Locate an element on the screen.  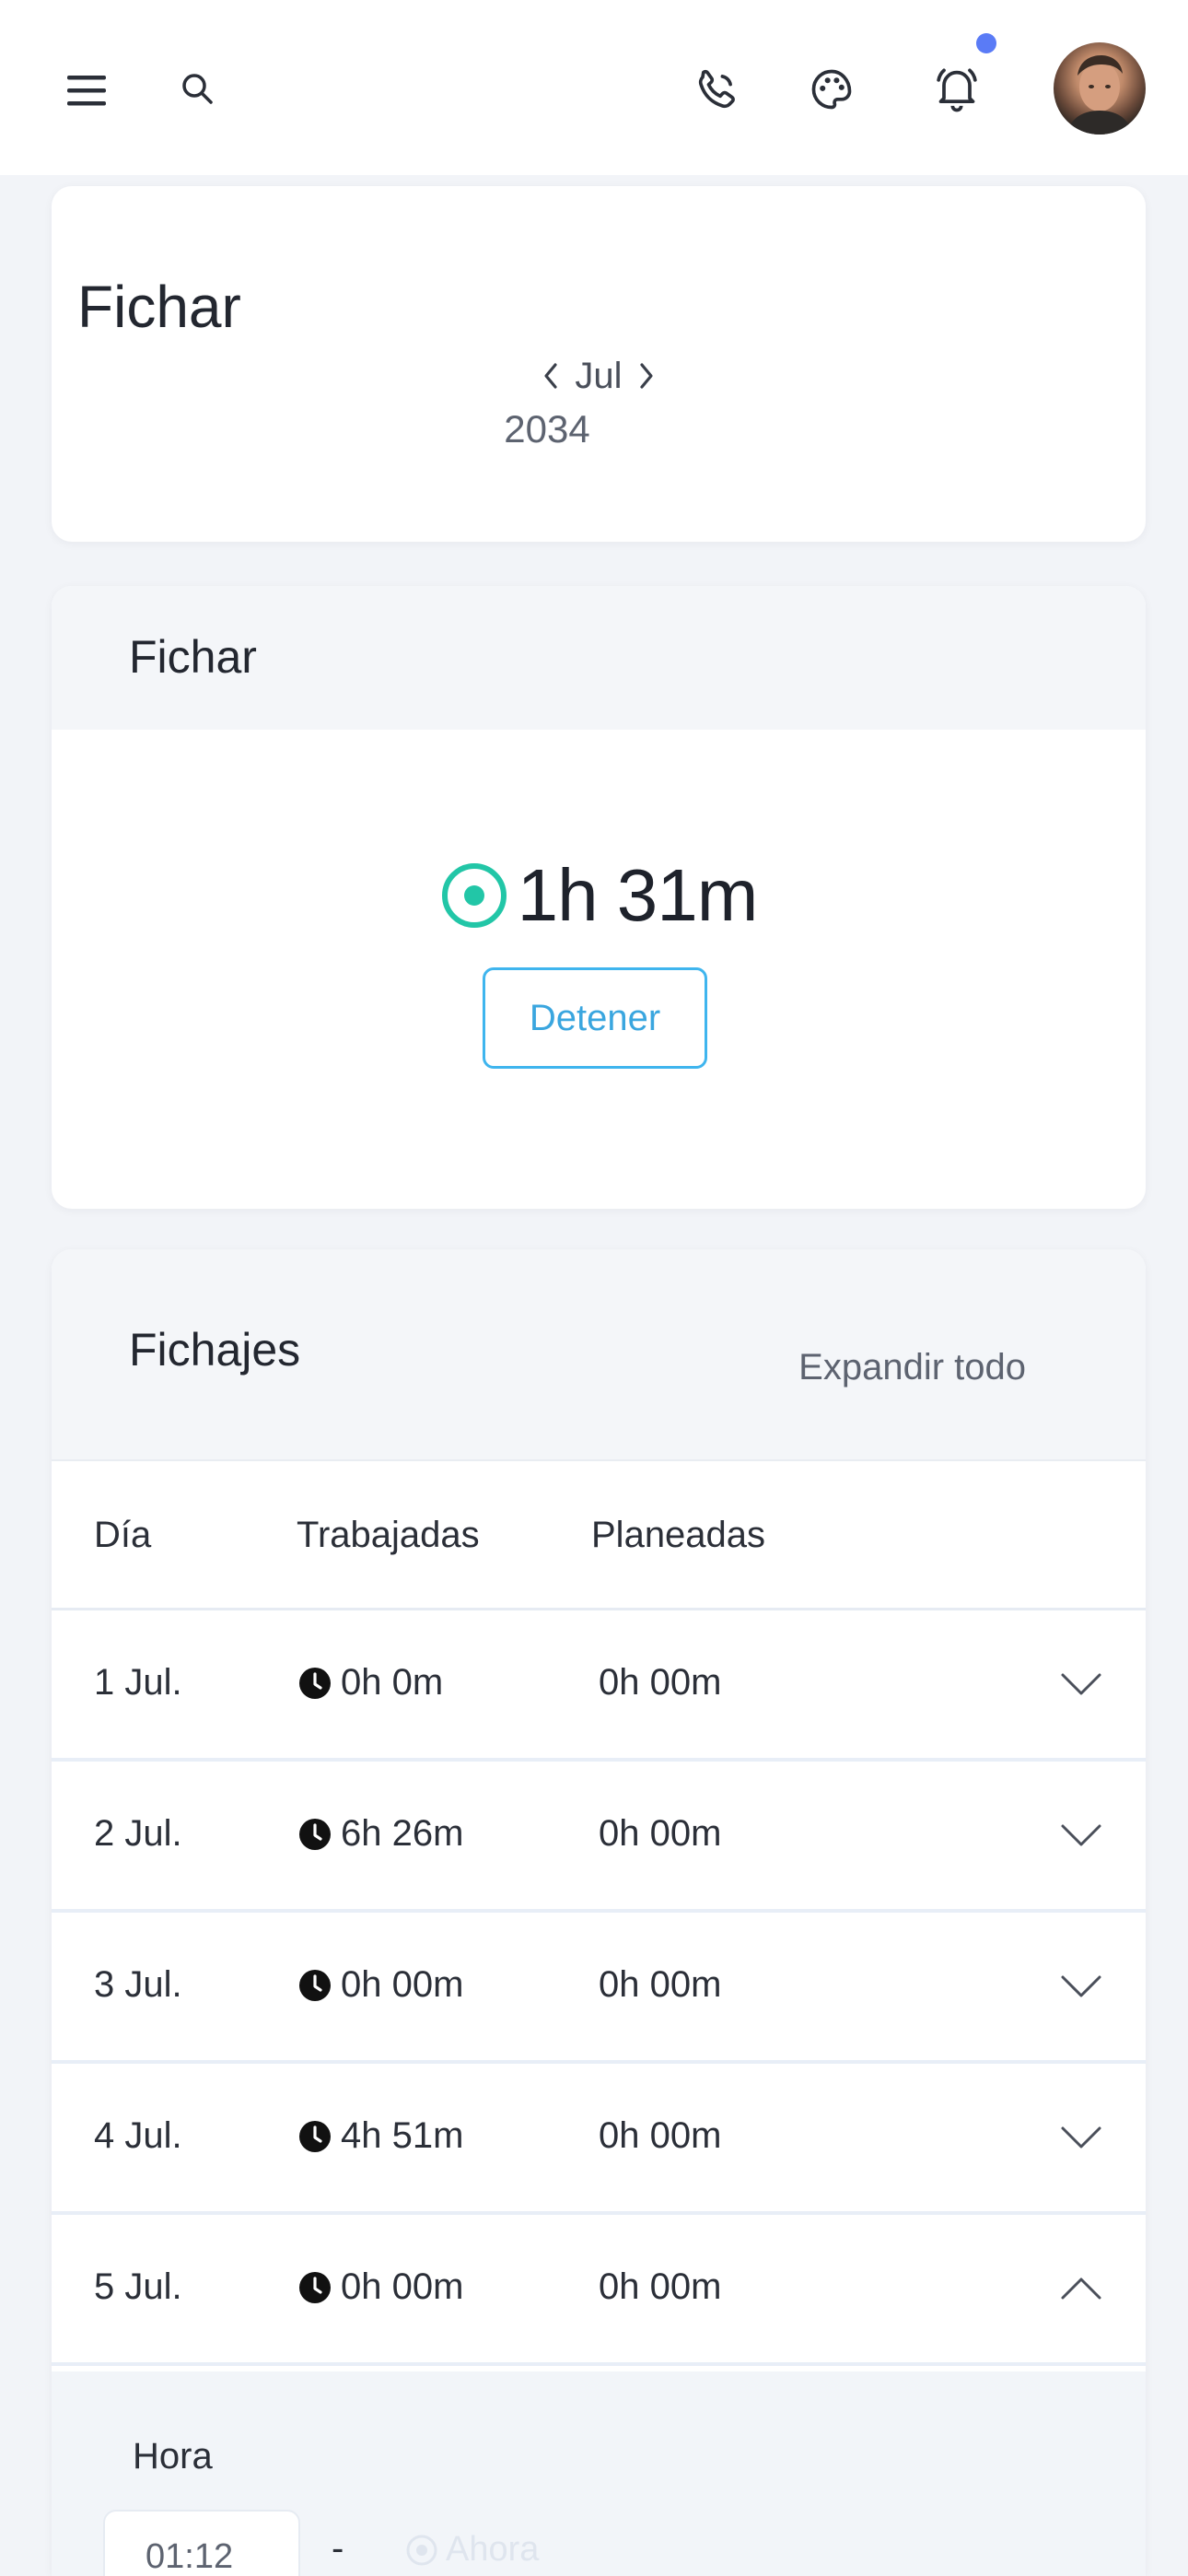
page-title: Fichar is located at coordinates (159, 307).